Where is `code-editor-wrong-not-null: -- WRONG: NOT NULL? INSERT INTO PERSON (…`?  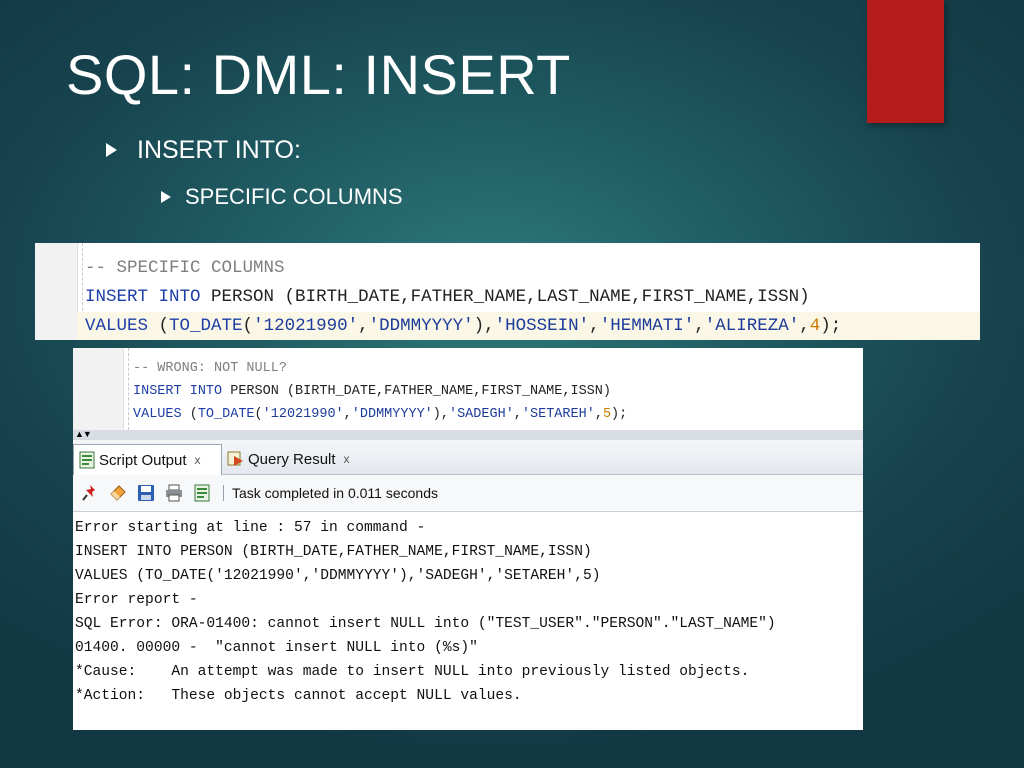 code-editor-wrong-not-null: -- WRONG: NOT NULL? INSERT INTO PERSON (… is located at coordinates (468, 389).